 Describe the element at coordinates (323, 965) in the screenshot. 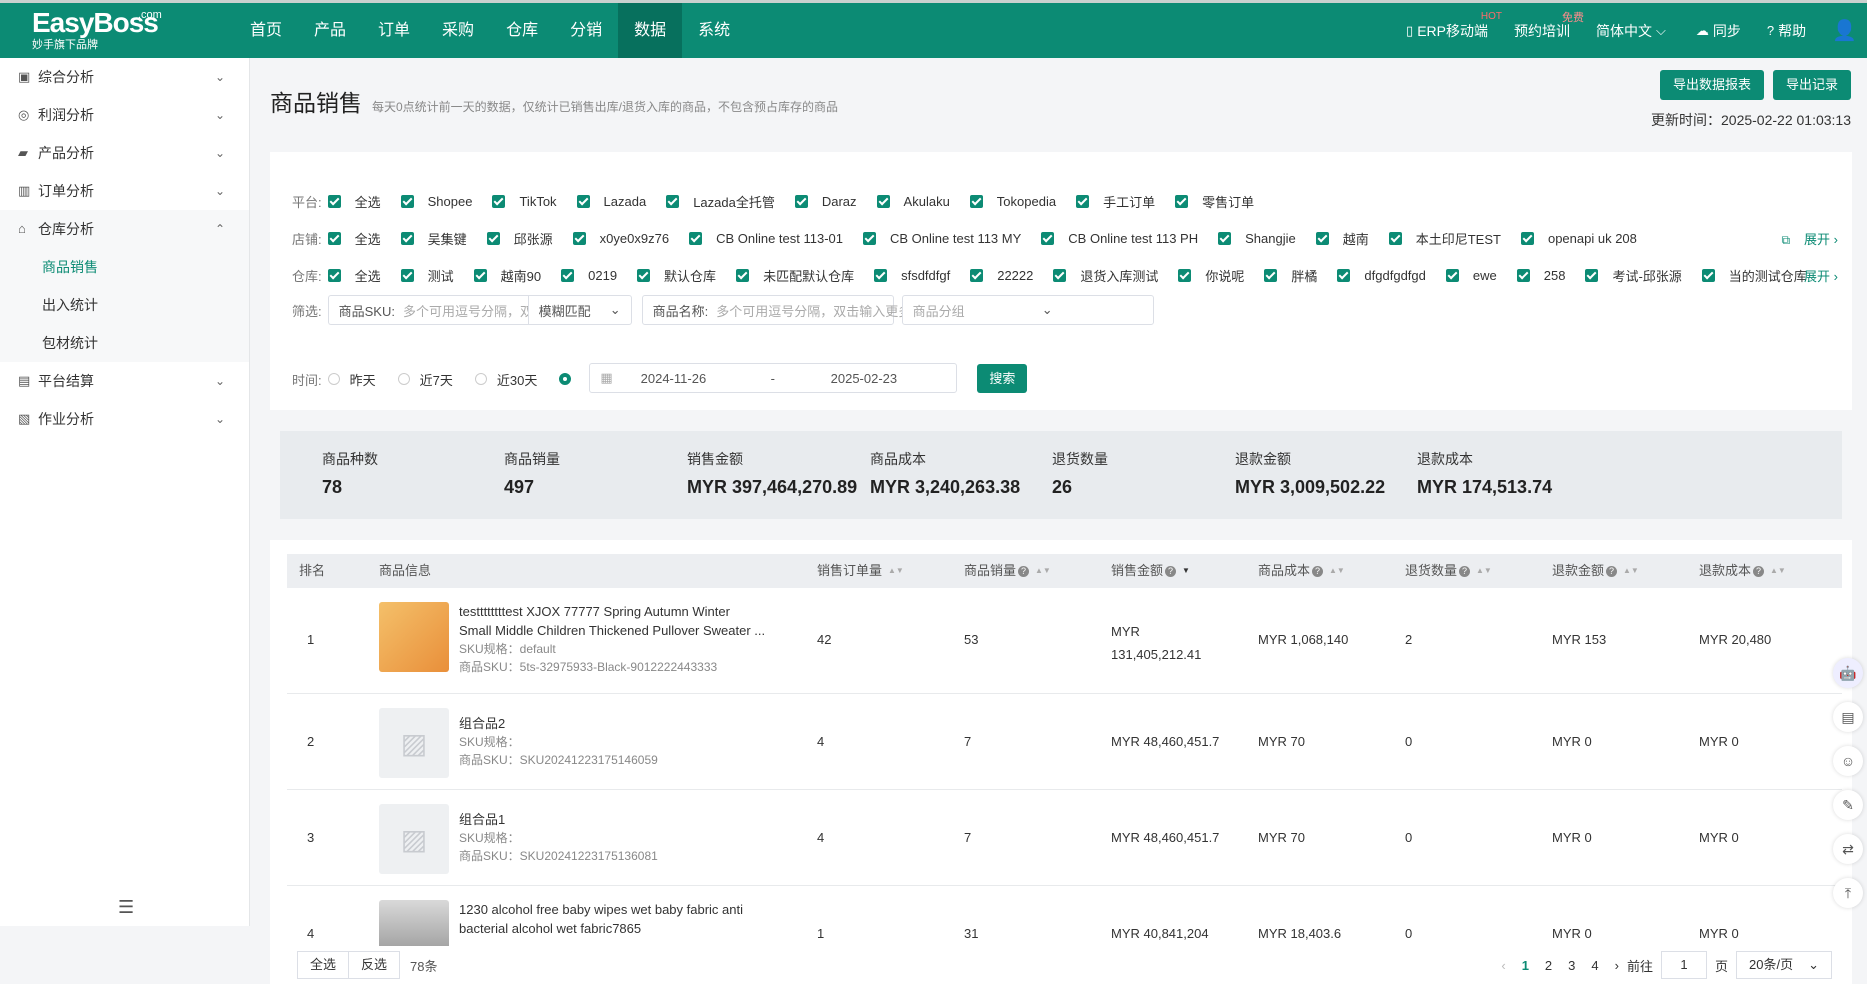

I see `select-all-button: 全选` at that location.